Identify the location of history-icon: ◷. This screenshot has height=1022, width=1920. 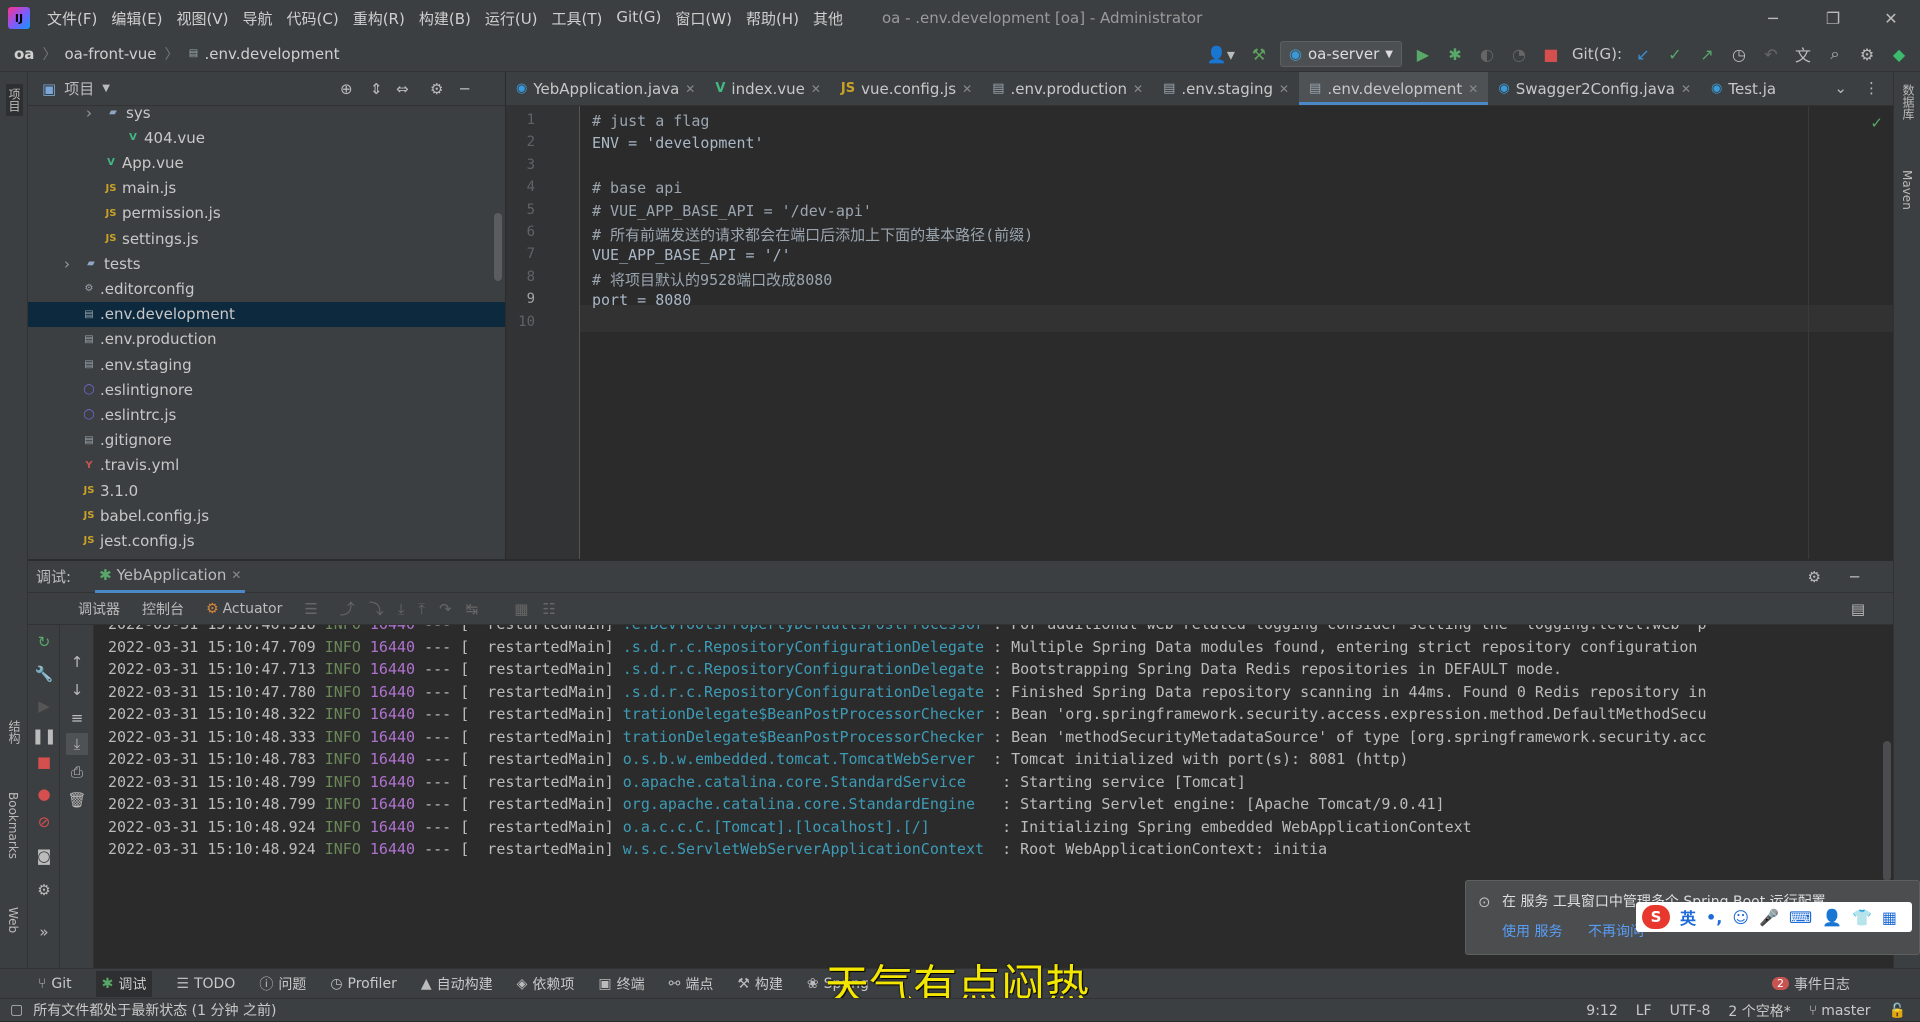
(1739, 54).